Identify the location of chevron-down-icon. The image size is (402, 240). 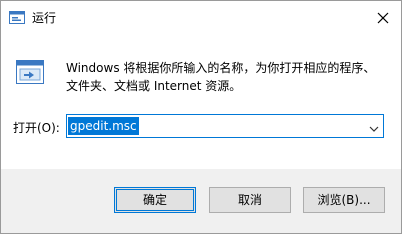
(374, 129).